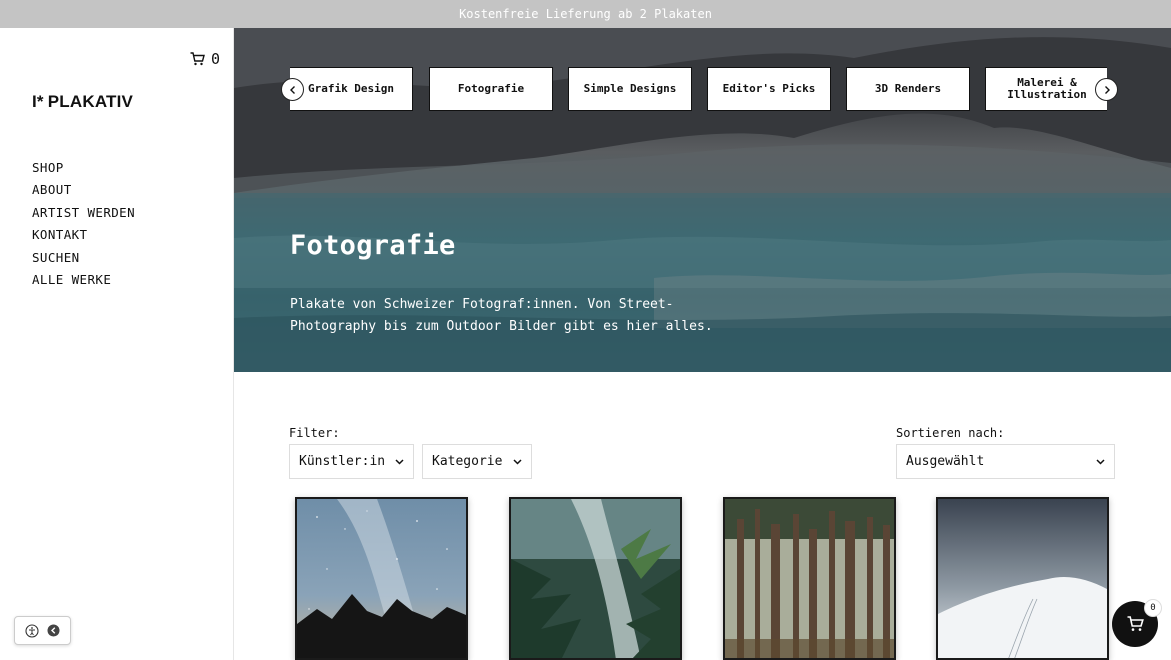 The image size is (1171, 660). I want to click on category-simple-designs: Simple Designs, so click(630, 89).